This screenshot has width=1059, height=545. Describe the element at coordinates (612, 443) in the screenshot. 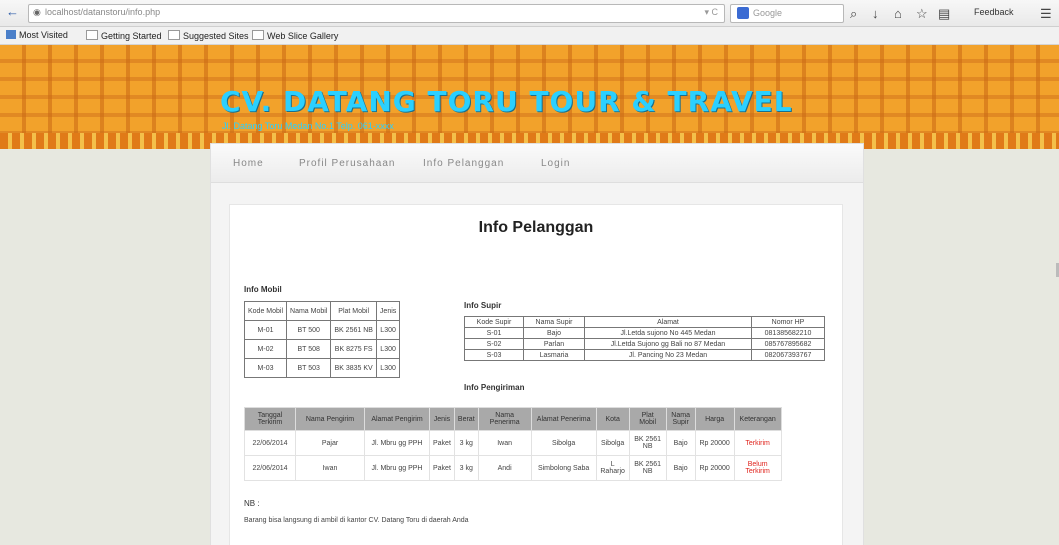

I see `table-cell: Sibolga` at that location.